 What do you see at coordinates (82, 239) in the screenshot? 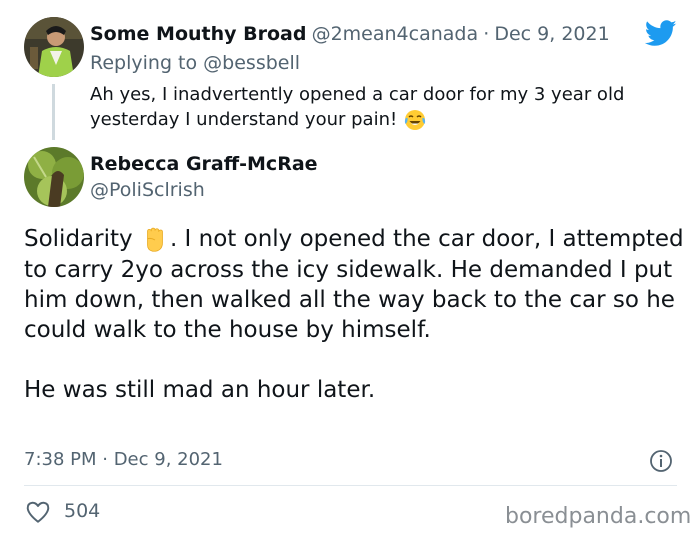
I see `main-text-start: Solidarity` at bounding box center [82, 239].